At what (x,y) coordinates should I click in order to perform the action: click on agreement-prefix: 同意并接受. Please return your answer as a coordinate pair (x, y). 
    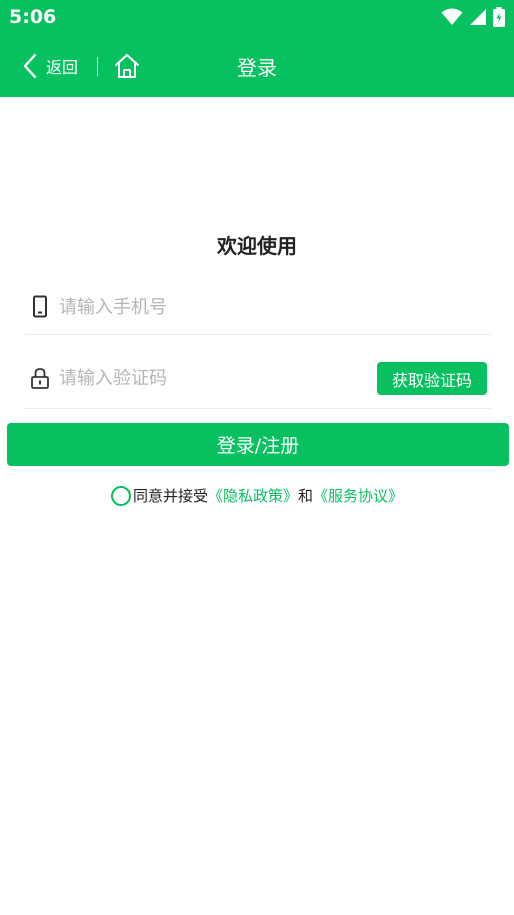
    Looking at the image, I should click on (170, 496).